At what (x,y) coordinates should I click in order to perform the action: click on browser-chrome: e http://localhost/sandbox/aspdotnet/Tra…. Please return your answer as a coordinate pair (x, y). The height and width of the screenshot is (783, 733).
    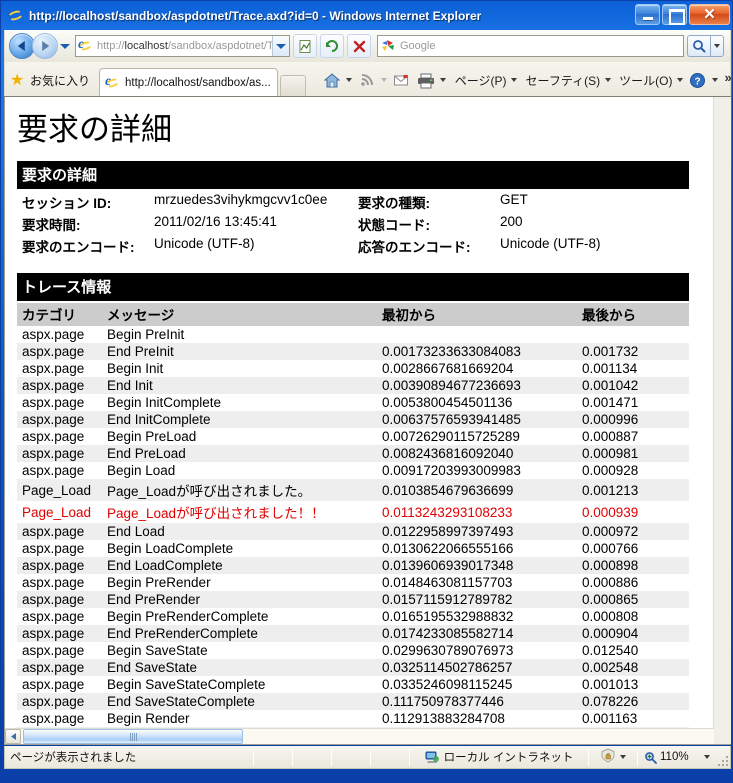
    Looking at the image, I should click on (368, 63).